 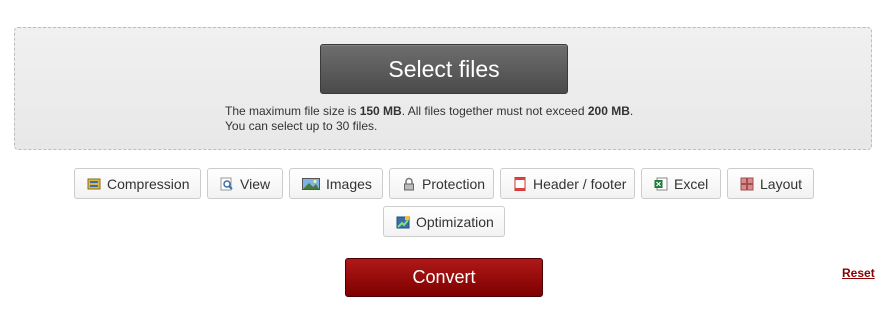 What do you see at coordinates (349, 183) in the screenshot?
I see `option-label: Images` at bounding box center [349, 183].